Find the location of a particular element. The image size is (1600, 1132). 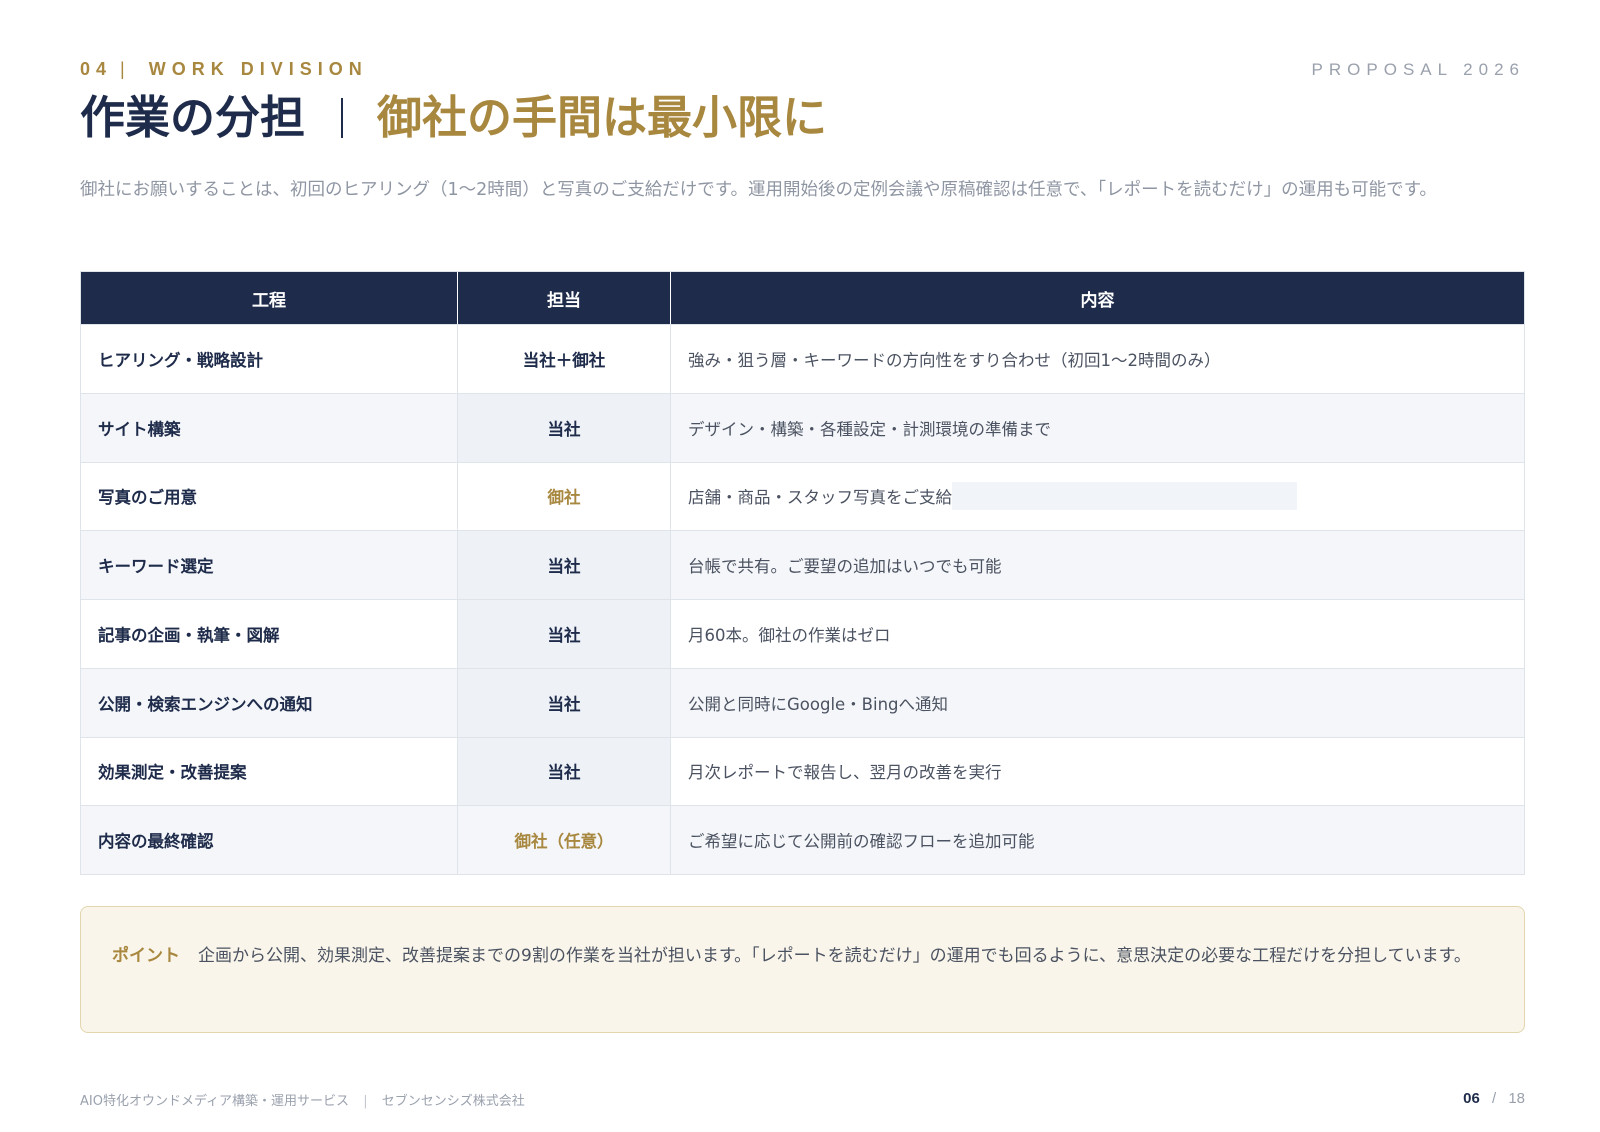

detail-cell: 強み・狙う層・キーワードの方向性をすり合わせ（初回1〜2時間のみ） is located at coordinates (954, 360).